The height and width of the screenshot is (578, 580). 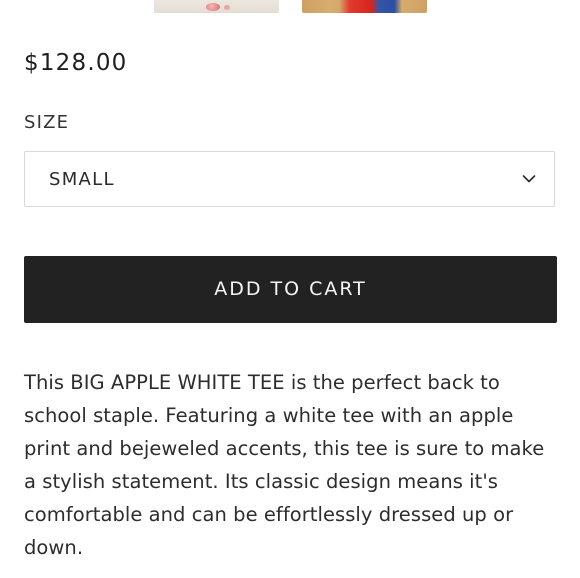 I want to click on add-to-cart-label: ADD TO CART, so click(x=290, y=289).